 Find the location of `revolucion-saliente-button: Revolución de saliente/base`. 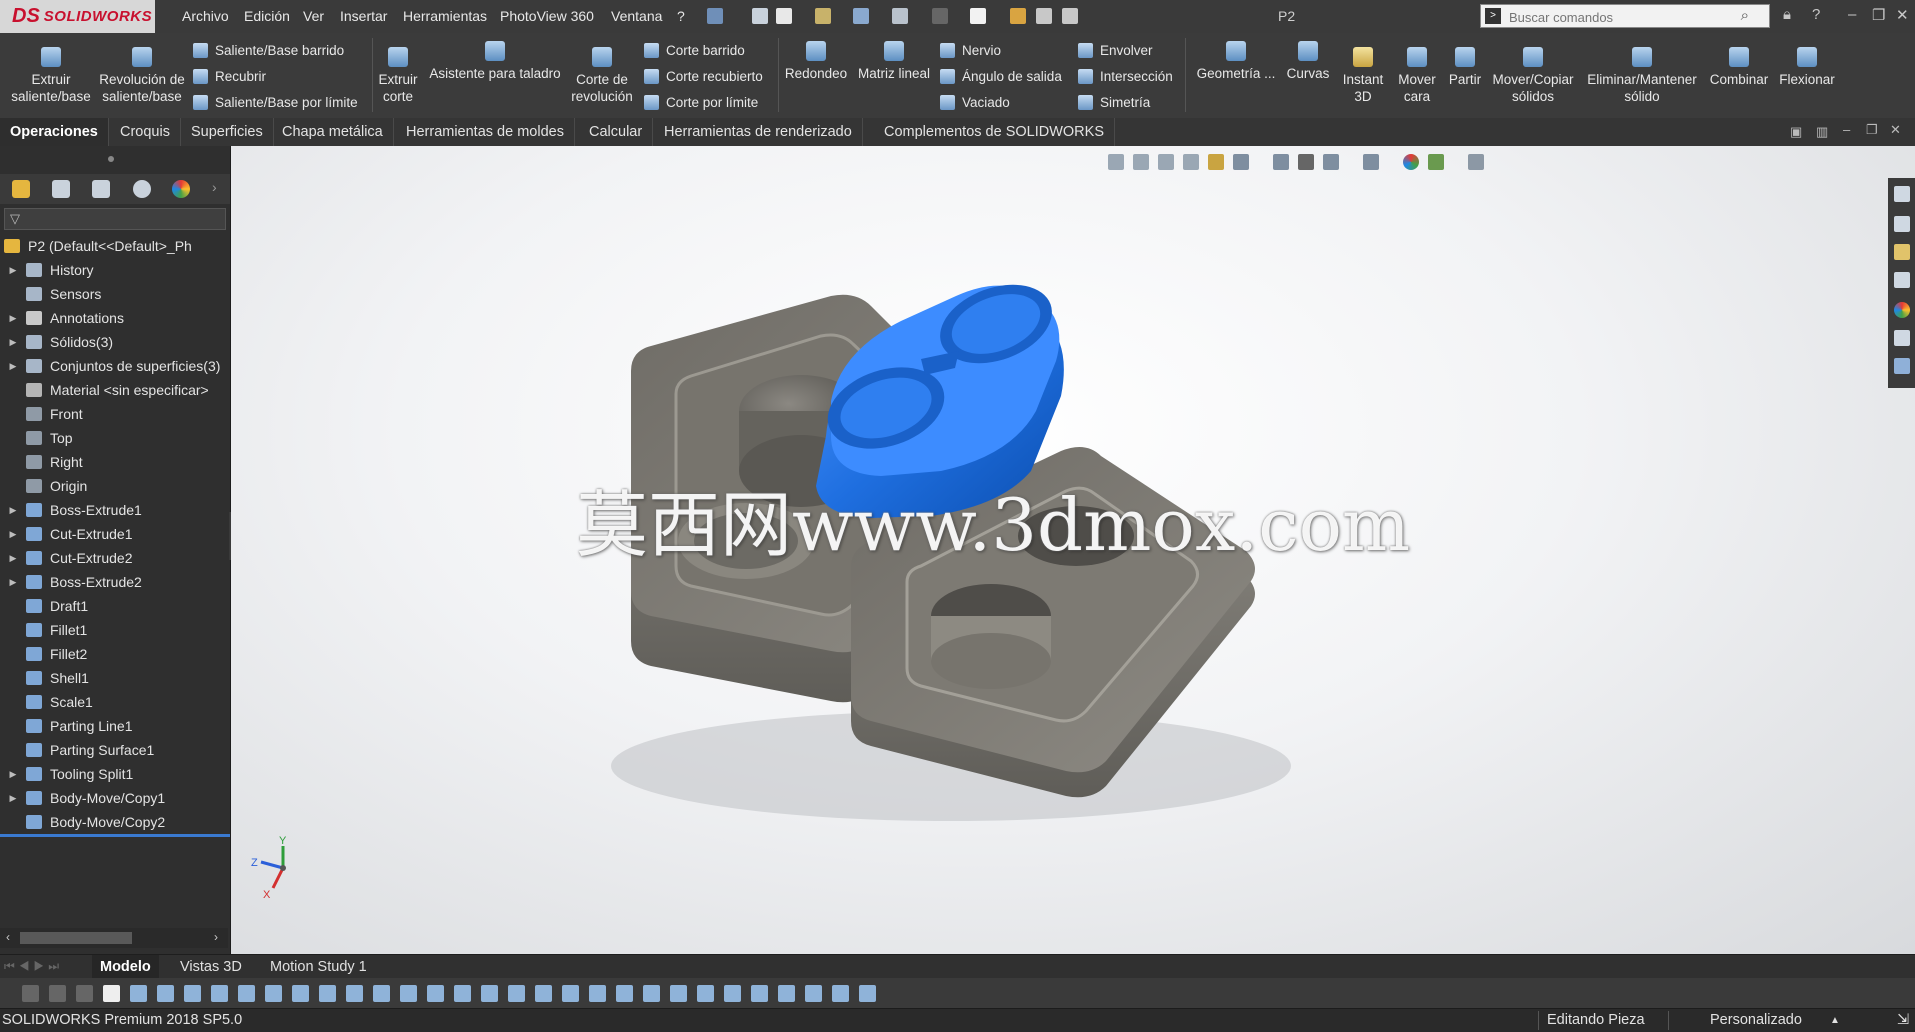

revolucion-saliente-button: Revolución de saliente/base is located at coordinates (142, 76).